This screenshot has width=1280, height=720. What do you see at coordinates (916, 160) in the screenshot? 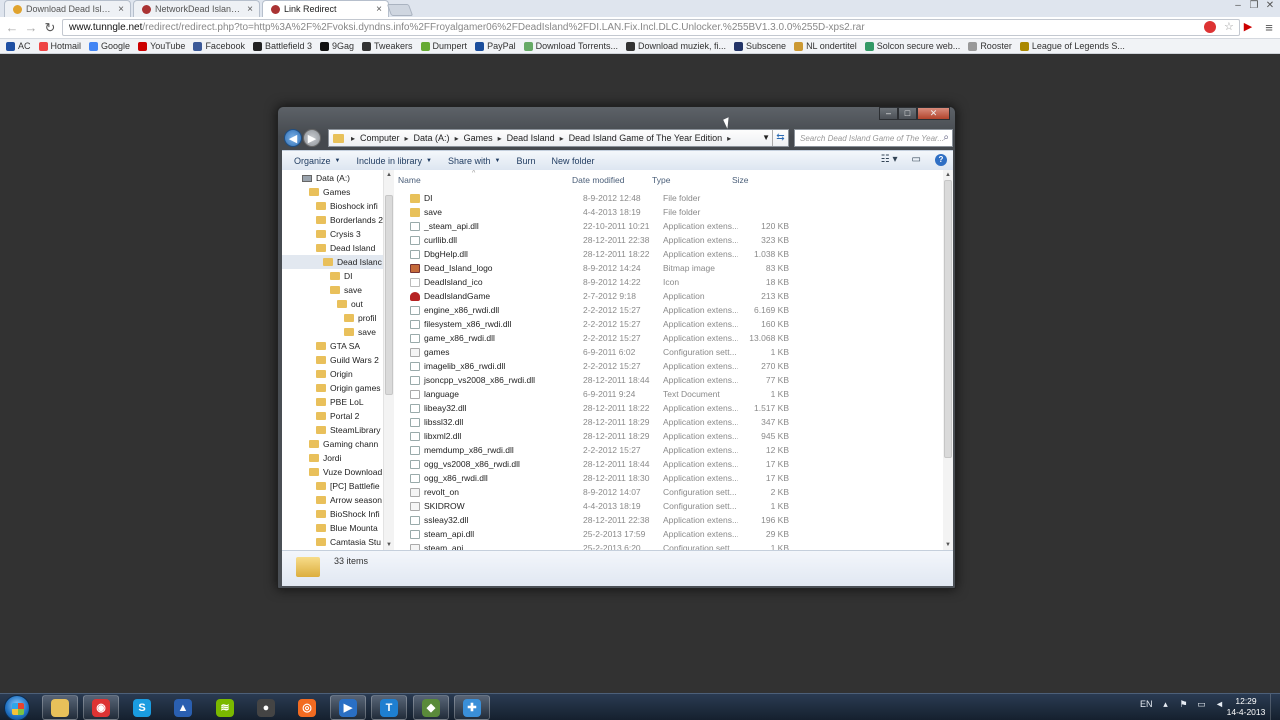
I see `preview-pane-icon: ▭` at bounding box center [916, 160].